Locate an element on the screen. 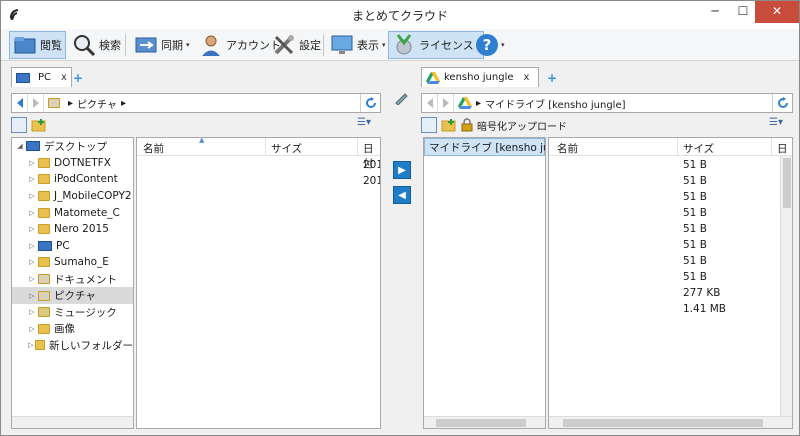  tree-item: ▷ ミュージック is located at coordinates (72, 312).